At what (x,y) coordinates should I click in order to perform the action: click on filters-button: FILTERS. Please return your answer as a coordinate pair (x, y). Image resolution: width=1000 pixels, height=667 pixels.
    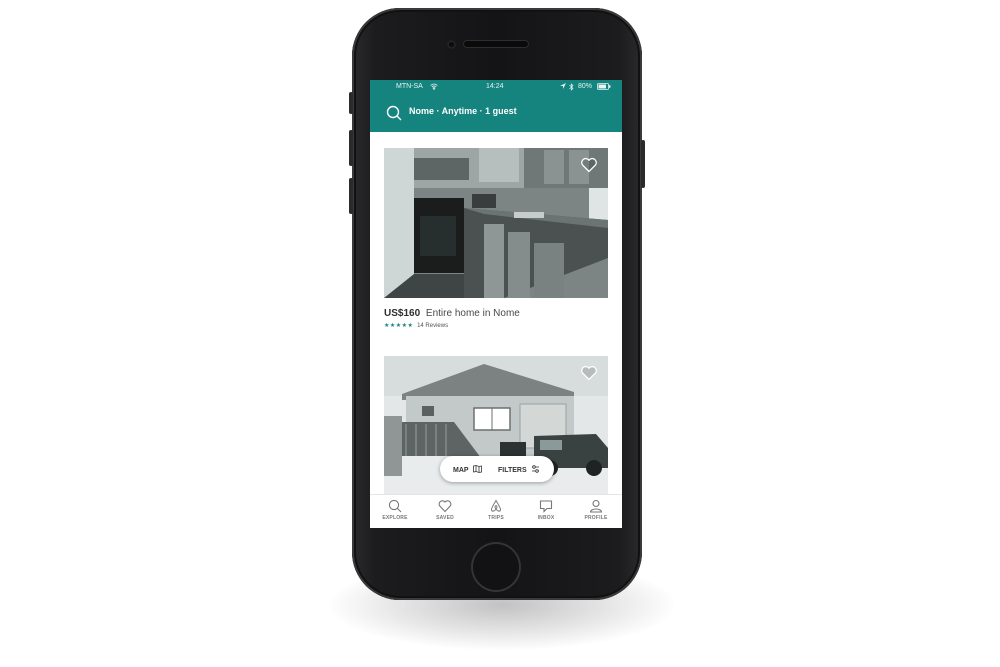
    Looking at the image, I should click on (519, 470).